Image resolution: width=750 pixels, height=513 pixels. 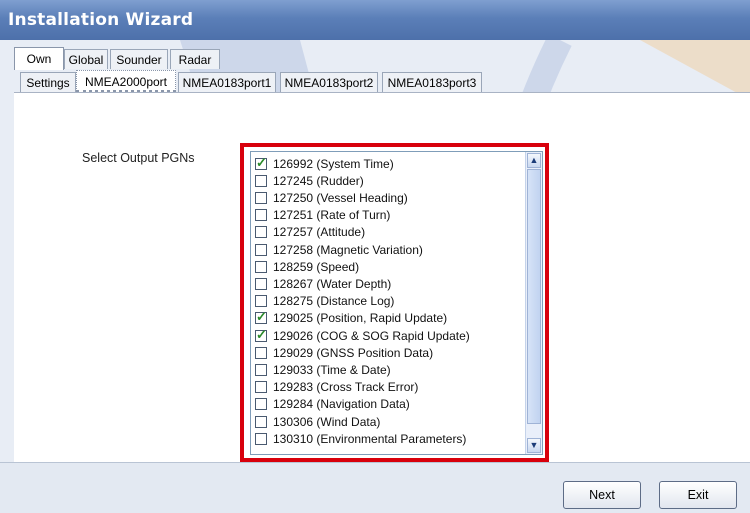 What do you see at coordinates (360, 318) in the screenshot?
I see `pgn-label: 129025 (Position, Rapid Update)` at bounding box center [360, 318].